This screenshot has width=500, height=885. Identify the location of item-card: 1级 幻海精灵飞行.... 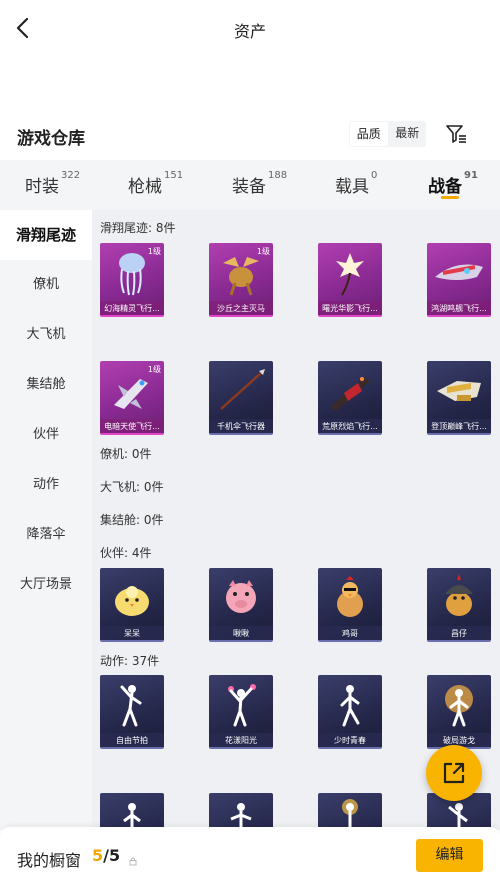
(132, 280).